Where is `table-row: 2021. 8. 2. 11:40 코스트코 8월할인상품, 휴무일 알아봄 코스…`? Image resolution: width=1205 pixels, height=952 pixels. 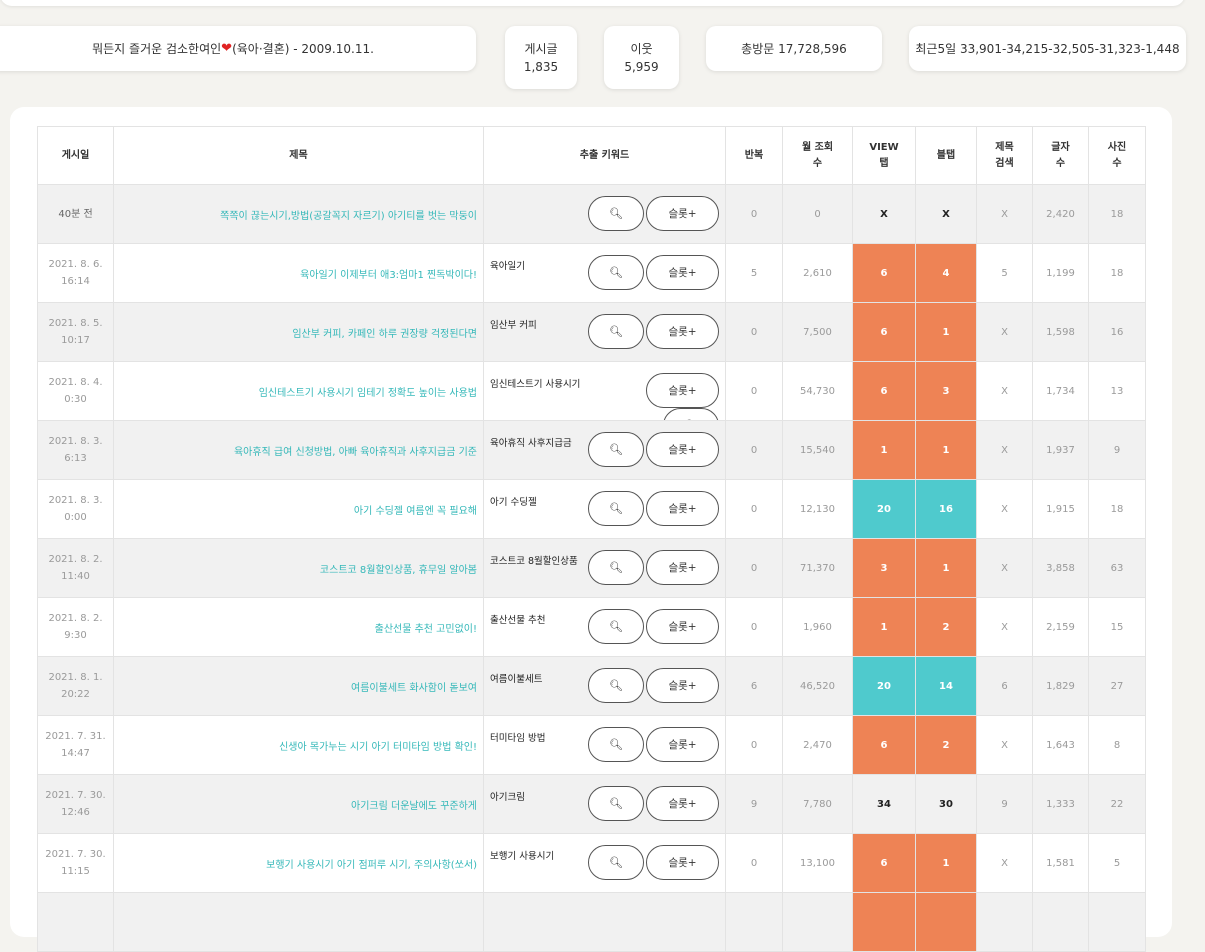
table-row: 2021. 8. 2. 11:40 코스트코 8월할인상품, 휴무일 알아봄 코스… is located at coordinates (591, 568).